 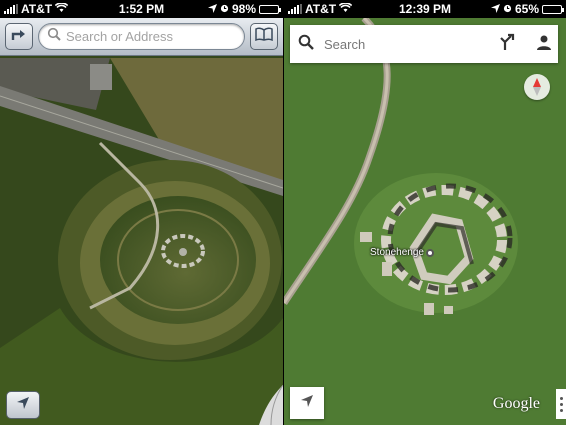 I want to click on compass-icon, so click(x=537, y=87).